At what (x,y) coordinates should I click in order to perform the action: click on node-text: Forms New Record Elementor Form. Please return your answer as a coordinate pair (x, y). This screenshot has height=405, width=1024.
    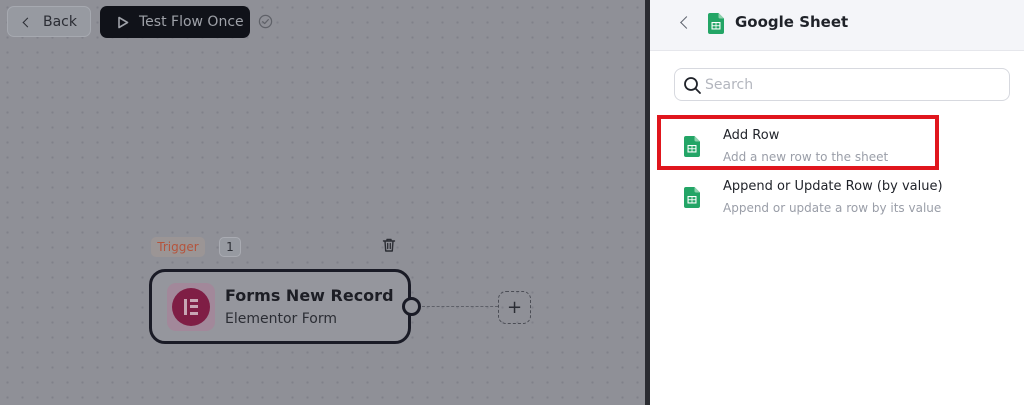
    Looking at the image, I should click on (309, 306).